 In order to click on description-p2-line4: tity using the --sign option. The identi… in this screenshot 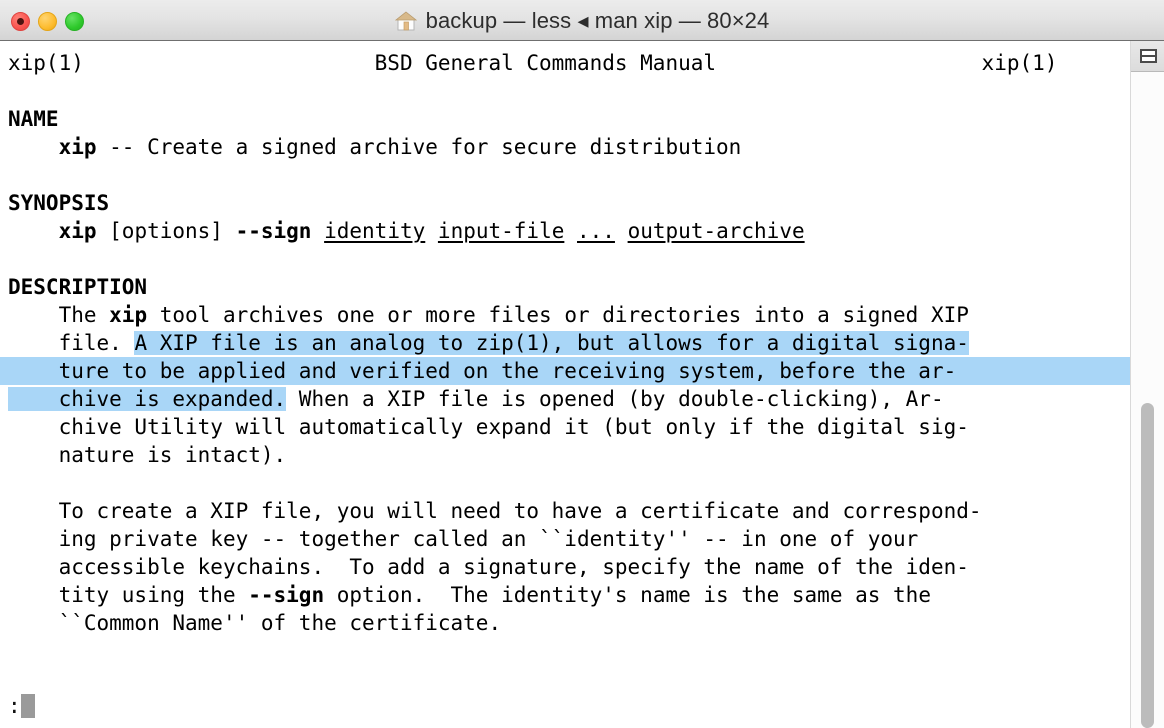, I will do `click(565, 595)`.